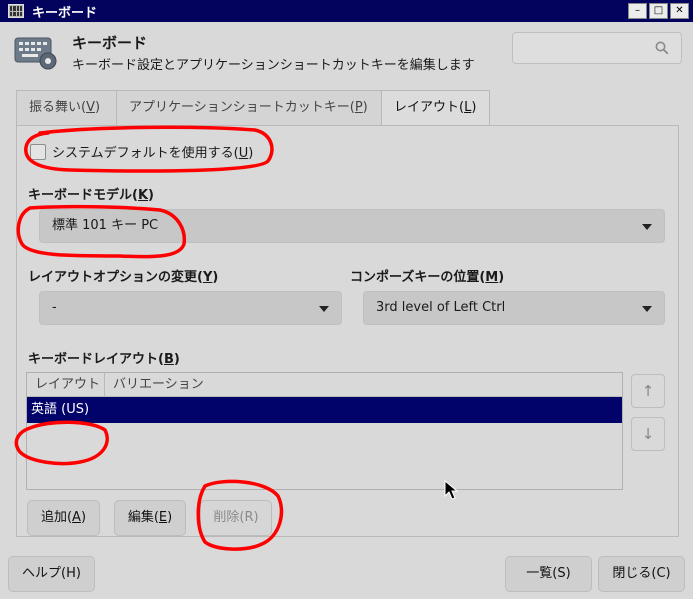  What do you see at coordinates (153, 153) in the screenshot?
I see `use-system-default-label: システムデフォルトを使用する(U)` at bounding box center [153, 153].